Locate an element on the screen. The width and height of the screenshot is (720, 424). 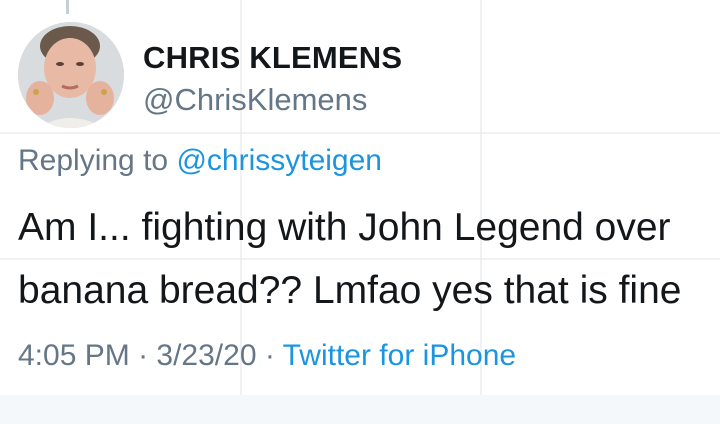
profile-photo-image is located at coordinates (71, 75).